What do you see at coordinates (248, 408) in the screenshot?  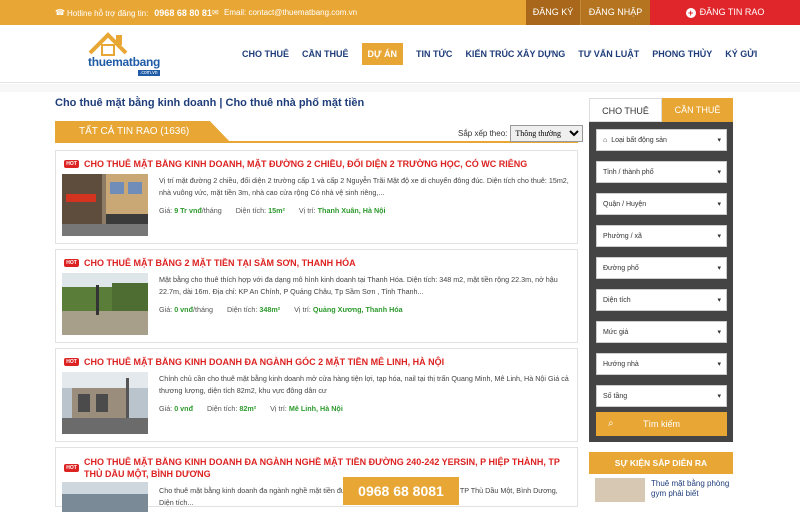 I see `area-value: 82m²` at bounding box center [248, 408].